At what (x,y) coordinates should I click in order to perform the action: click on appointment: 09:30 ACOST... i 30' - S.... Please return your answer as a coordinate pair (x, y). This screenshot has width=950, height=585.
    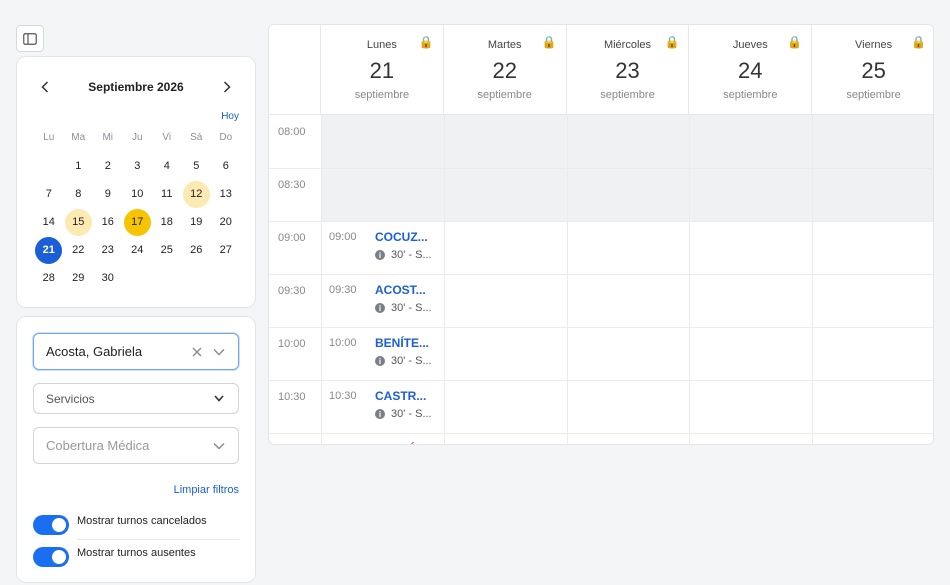
    Looking at the image, I should click on (386, 296).